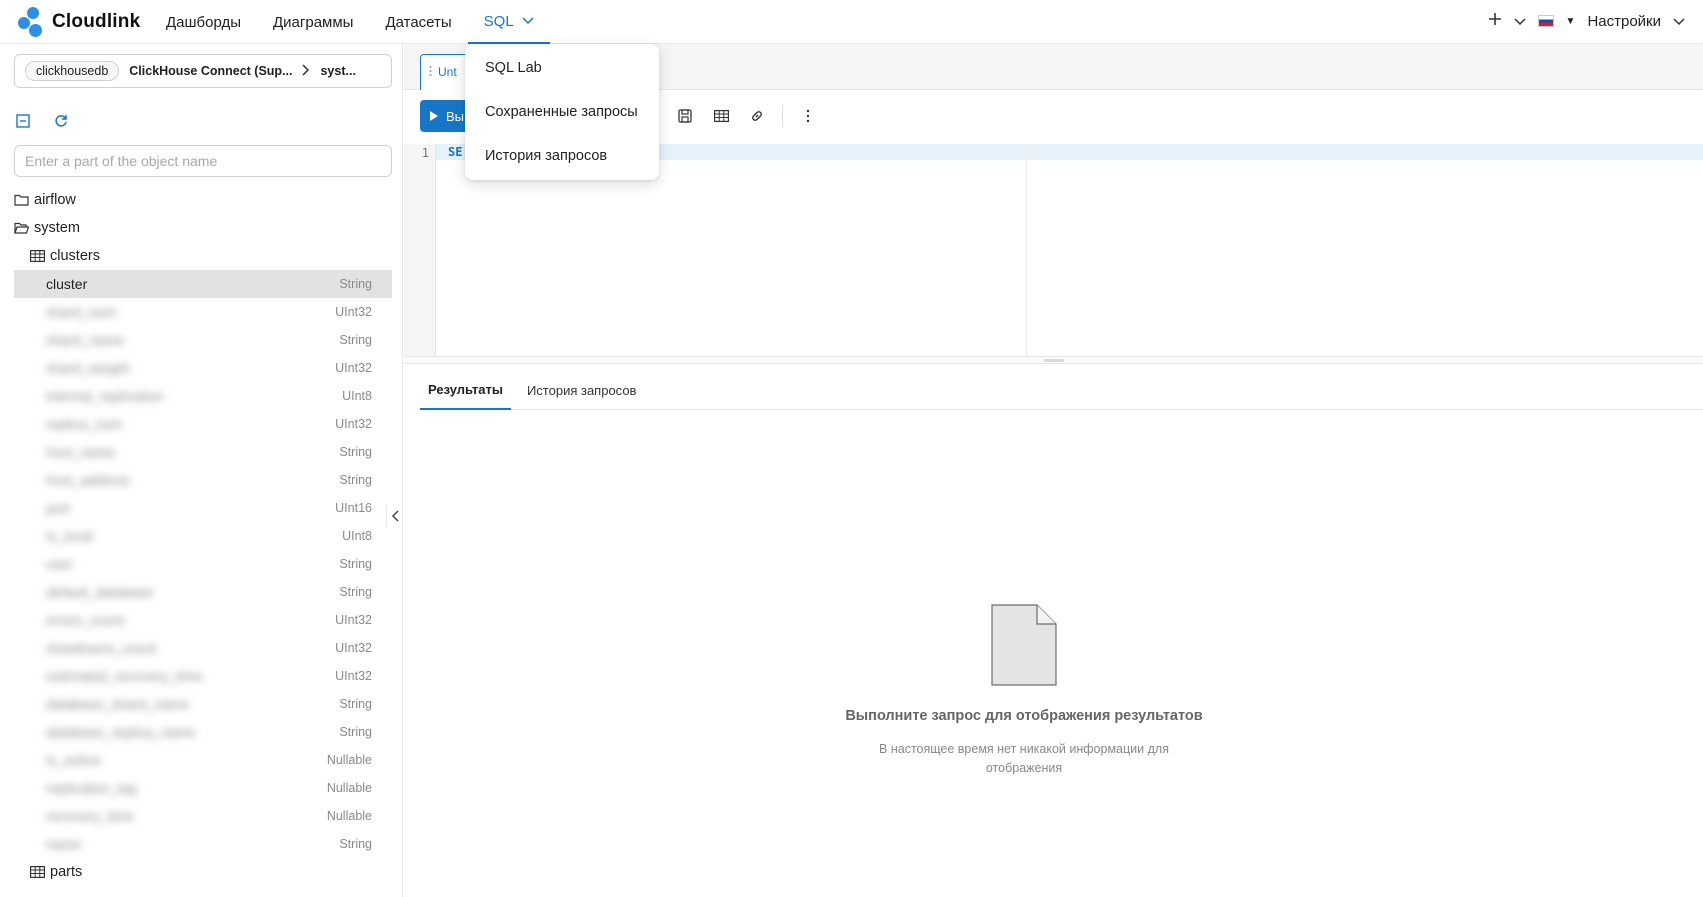 This screenshot has height=897, width=1703. What do you see at coordinates (203, 816) in the screenshot?
I see `column-row: recovery_time Nullable` at bounding box center [203, 816].